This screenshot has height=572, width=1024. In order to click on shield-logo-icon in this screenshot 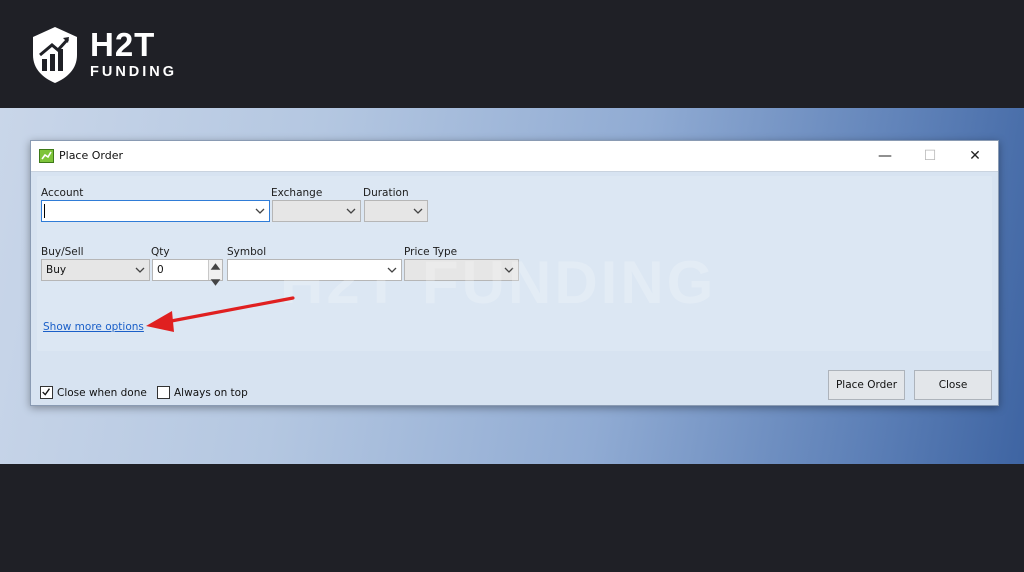, I will do `click(55, 55)`.